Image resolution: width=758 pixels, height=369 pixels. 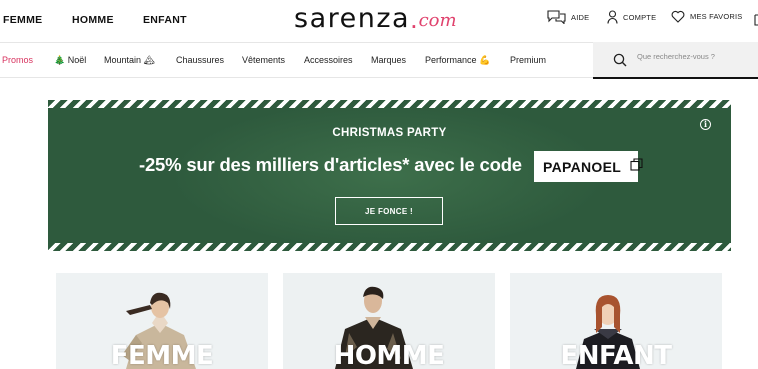 What do you see at coordinates (93, 20) in the screenshot?
I see `gender-link-homme: HOMME` at bounding box center [93, 20].